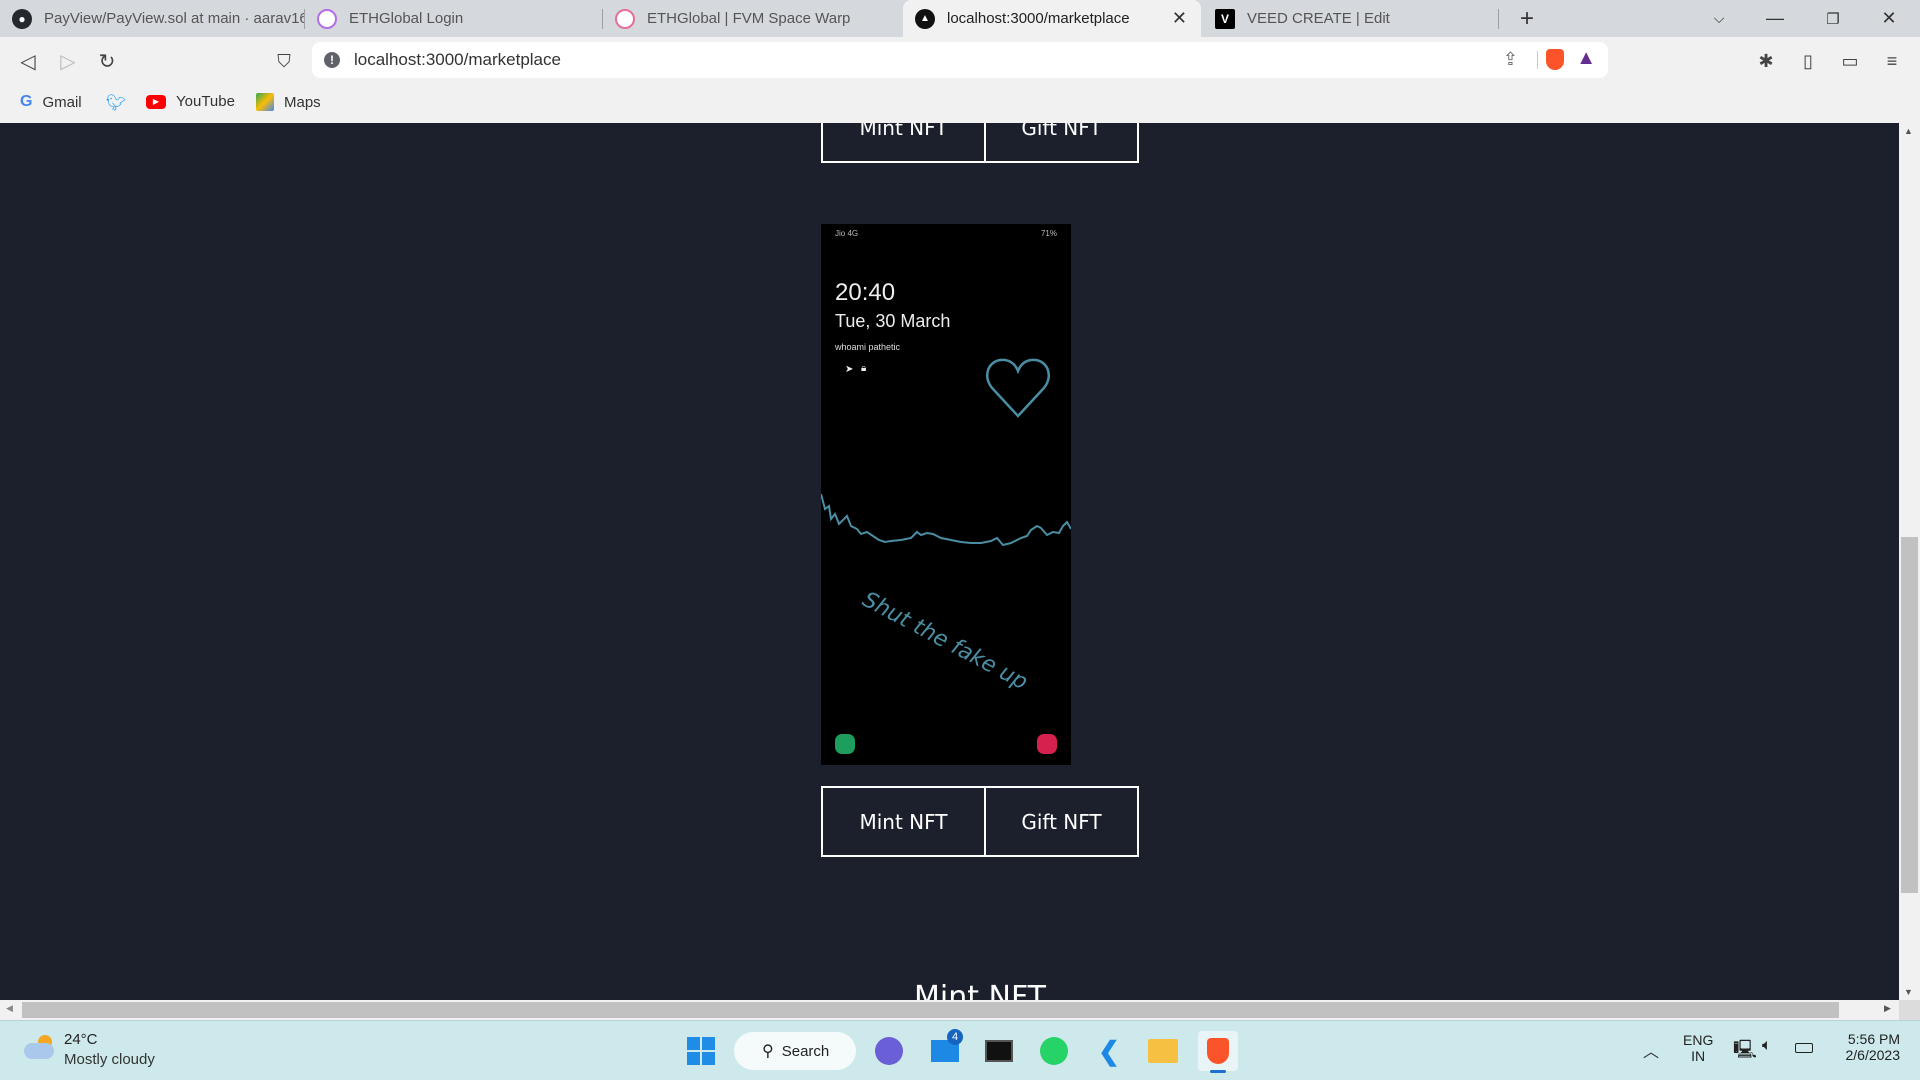  I want to click on tab-veed: V VEED CREATE | Edit, so click(1351, 18).